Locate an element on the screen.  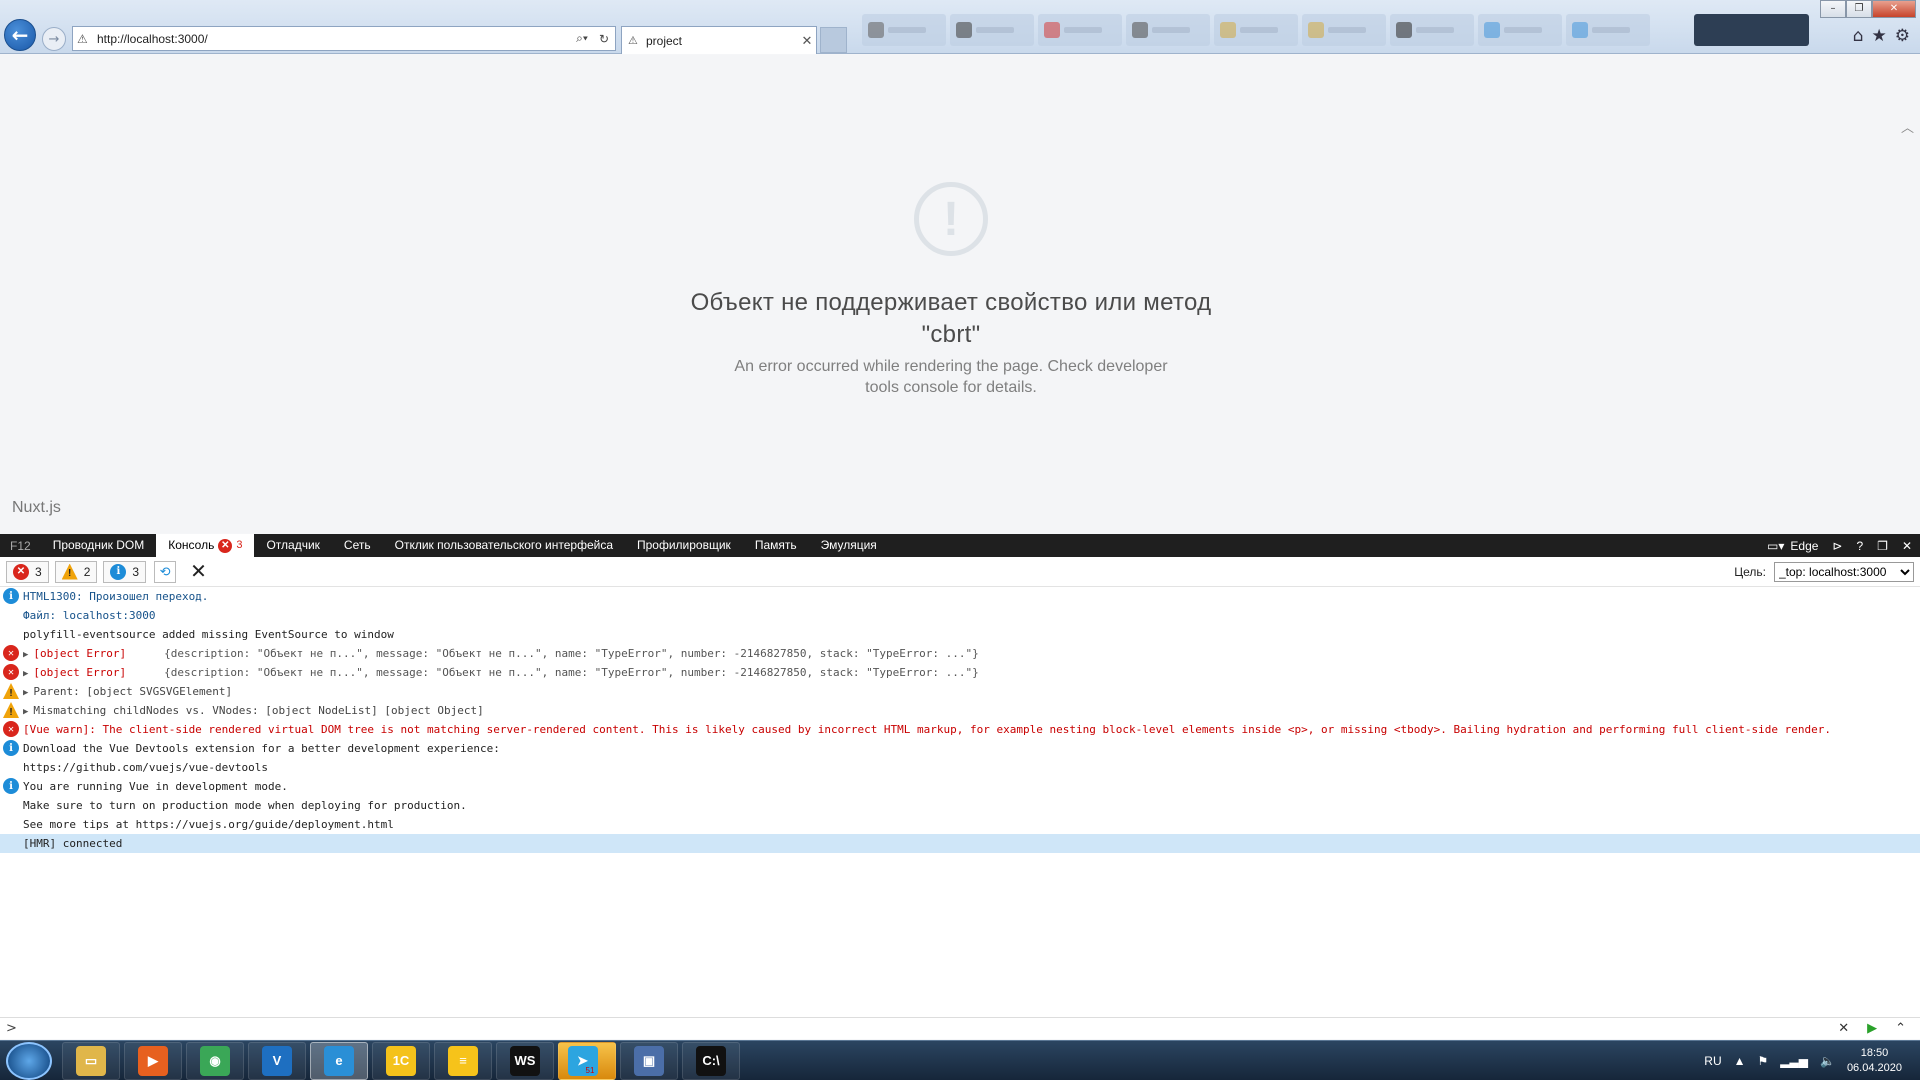
target-select: _top: localhost:3000 is located at coordinates (1844, 571).